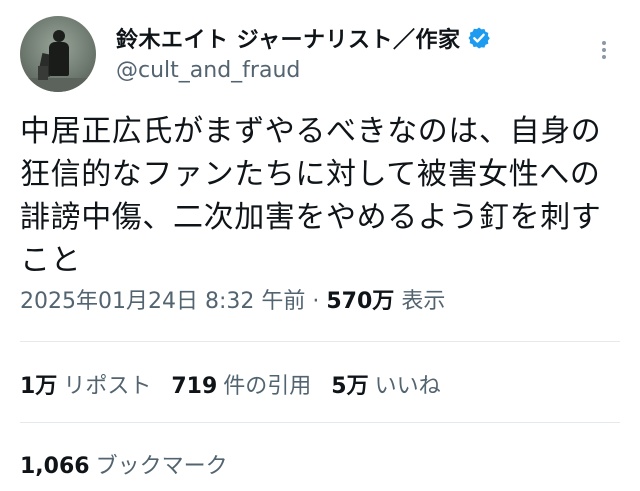 This screenshot has height=491, width=640. I want to click on quote-count: 719, so click(194, 386).